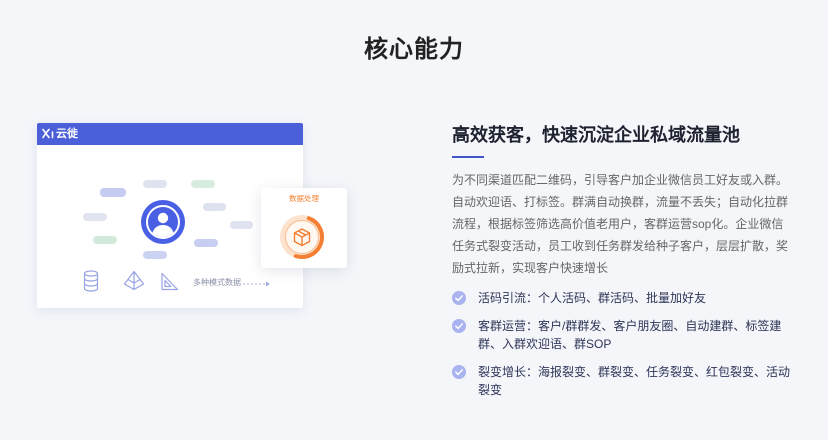 Image resolution: width=828 pixels, height=440 pixels. What do you see at coordinates (596, 135) in the screenshot?
I see `feature-heading: 高效获客，快速沉淀企业私域流量池` at bounding box center [596, 135].